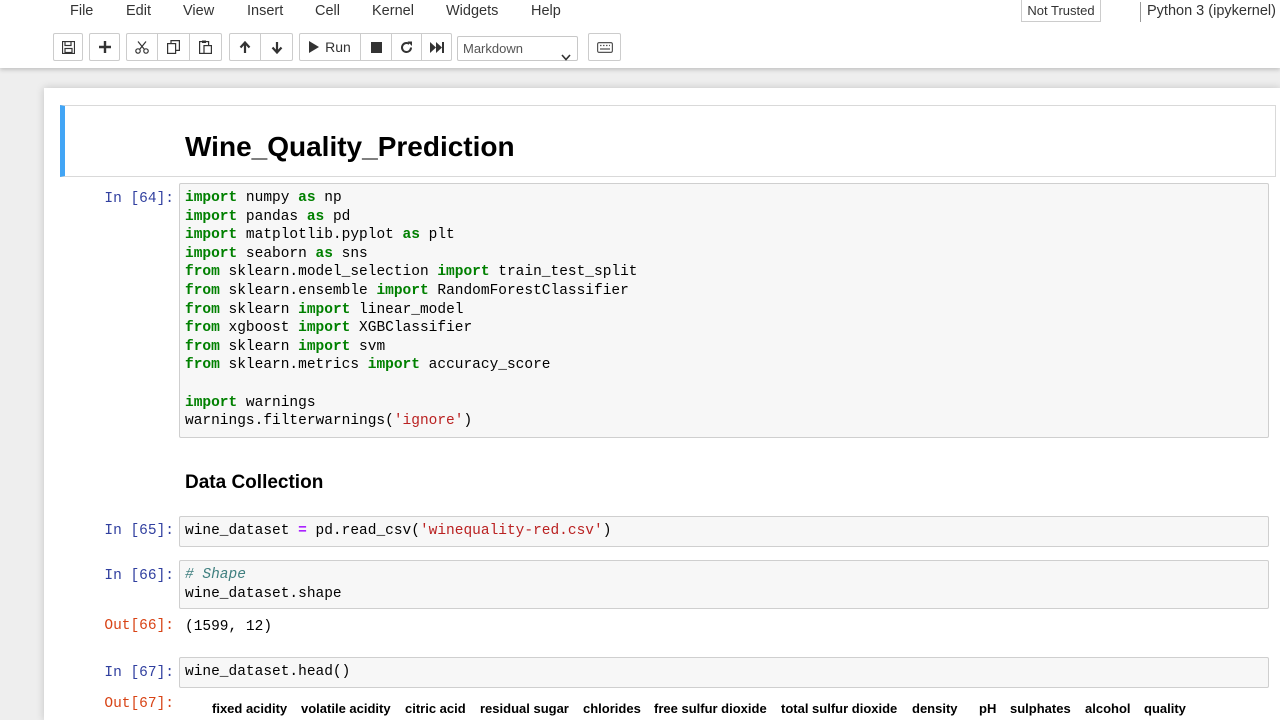 This screenshot has width=1280, height=720. I want to click on code-line: import seaborn as sns, so click(724, 254).